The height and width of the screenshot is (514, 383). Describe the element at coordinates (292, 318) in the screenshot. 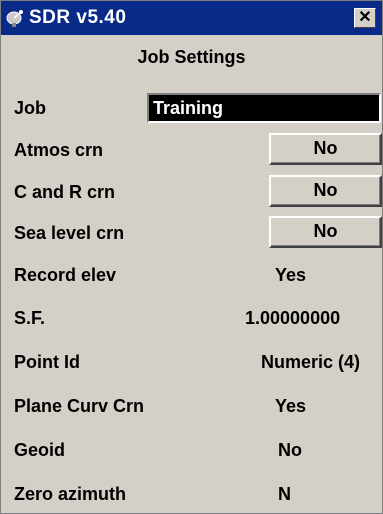

I see `scale-factor-value: 1.00000000` at that location.